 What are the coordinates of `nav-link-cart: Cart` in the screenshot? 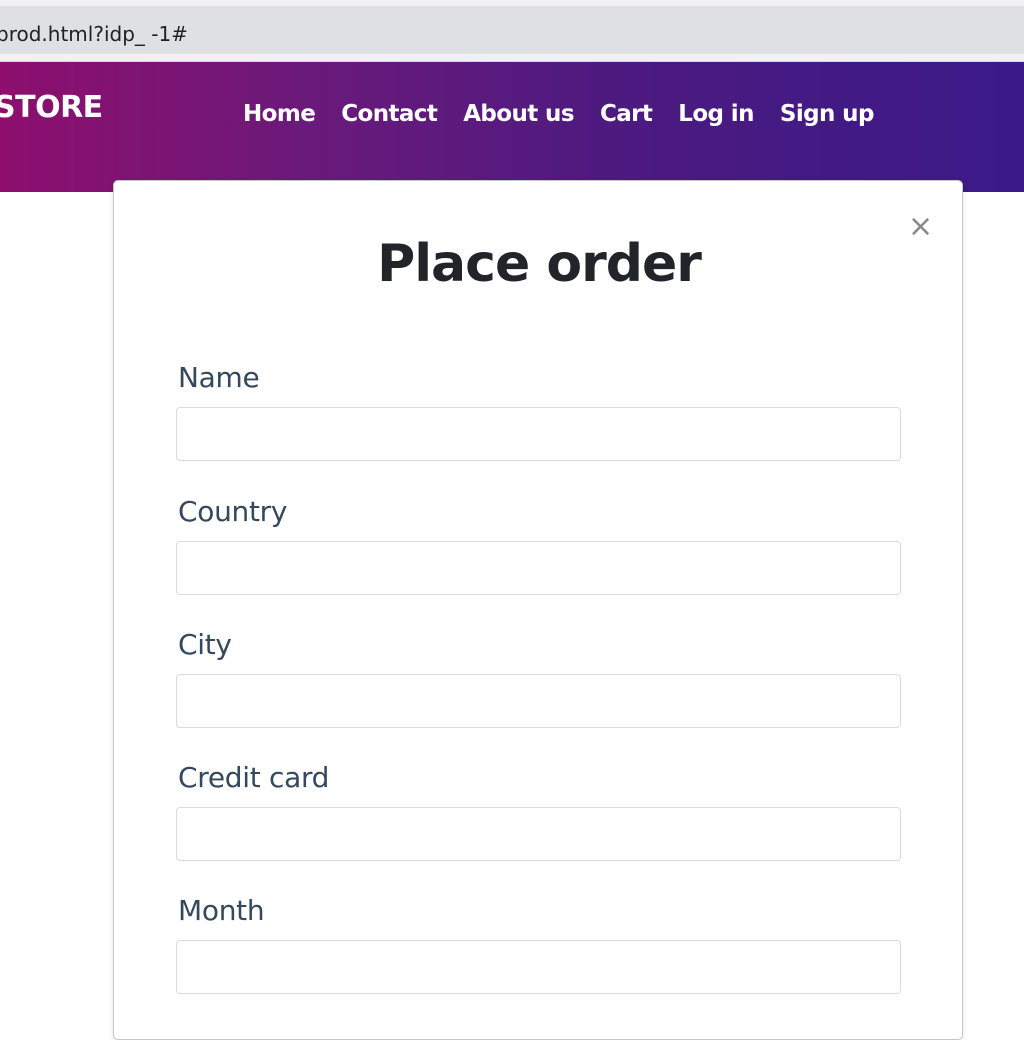 It's located at (626, 114).